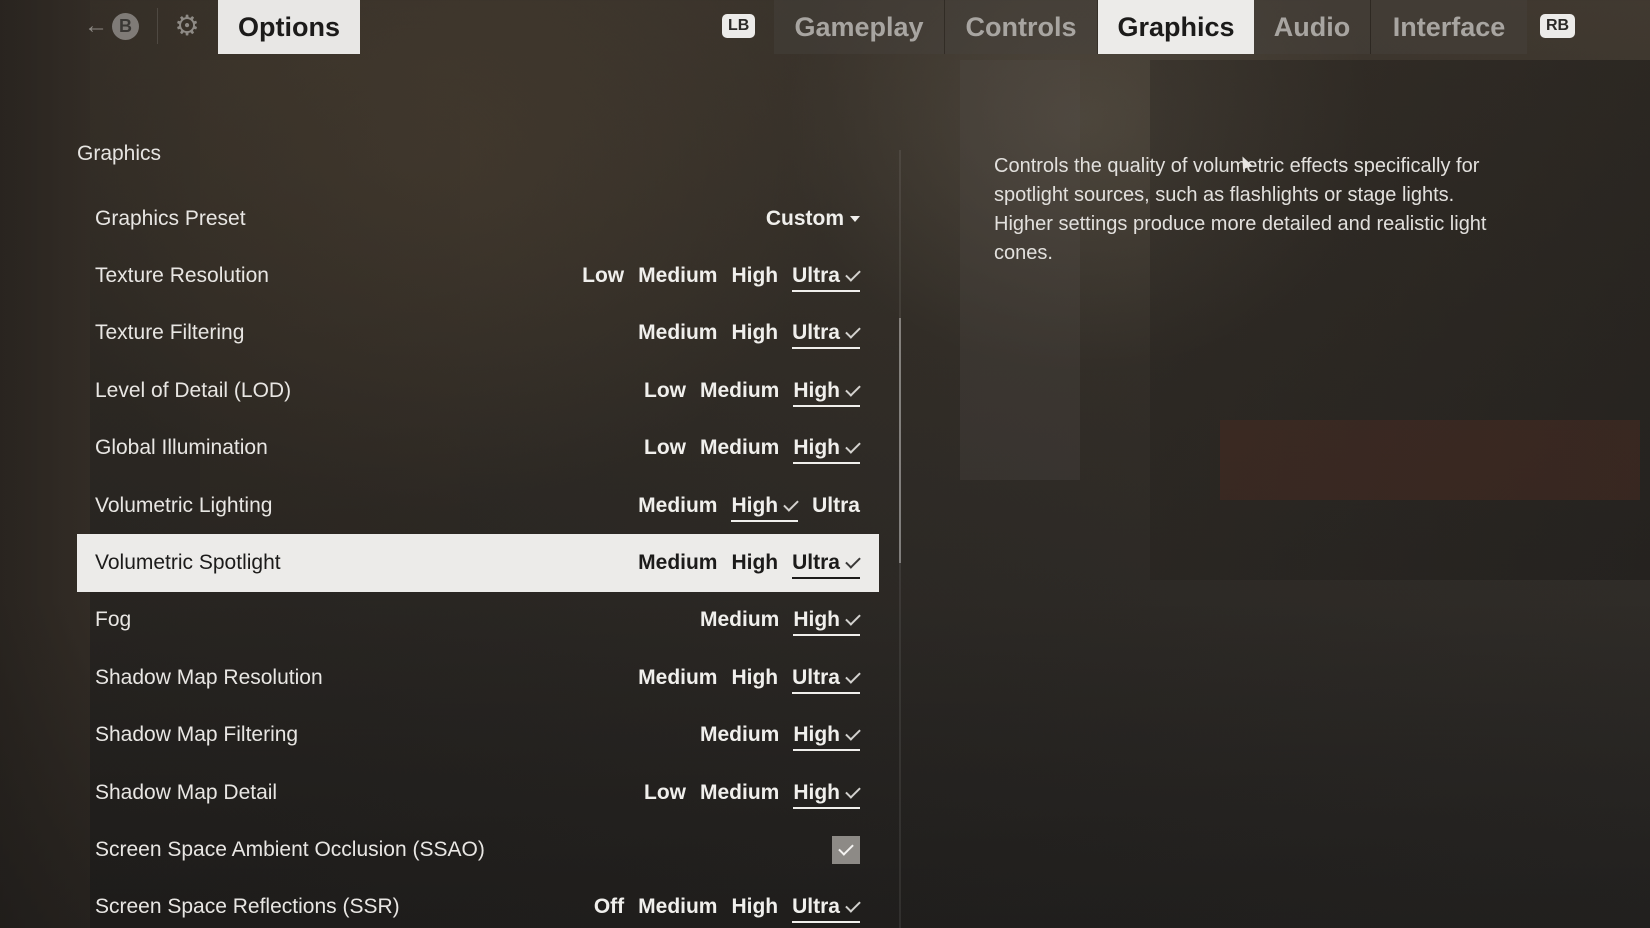  What do you see at coordinates (209, 677) in the screenshot?
I see `setting-label: Shadow Map Resolution` at bounding box center [209, 677].